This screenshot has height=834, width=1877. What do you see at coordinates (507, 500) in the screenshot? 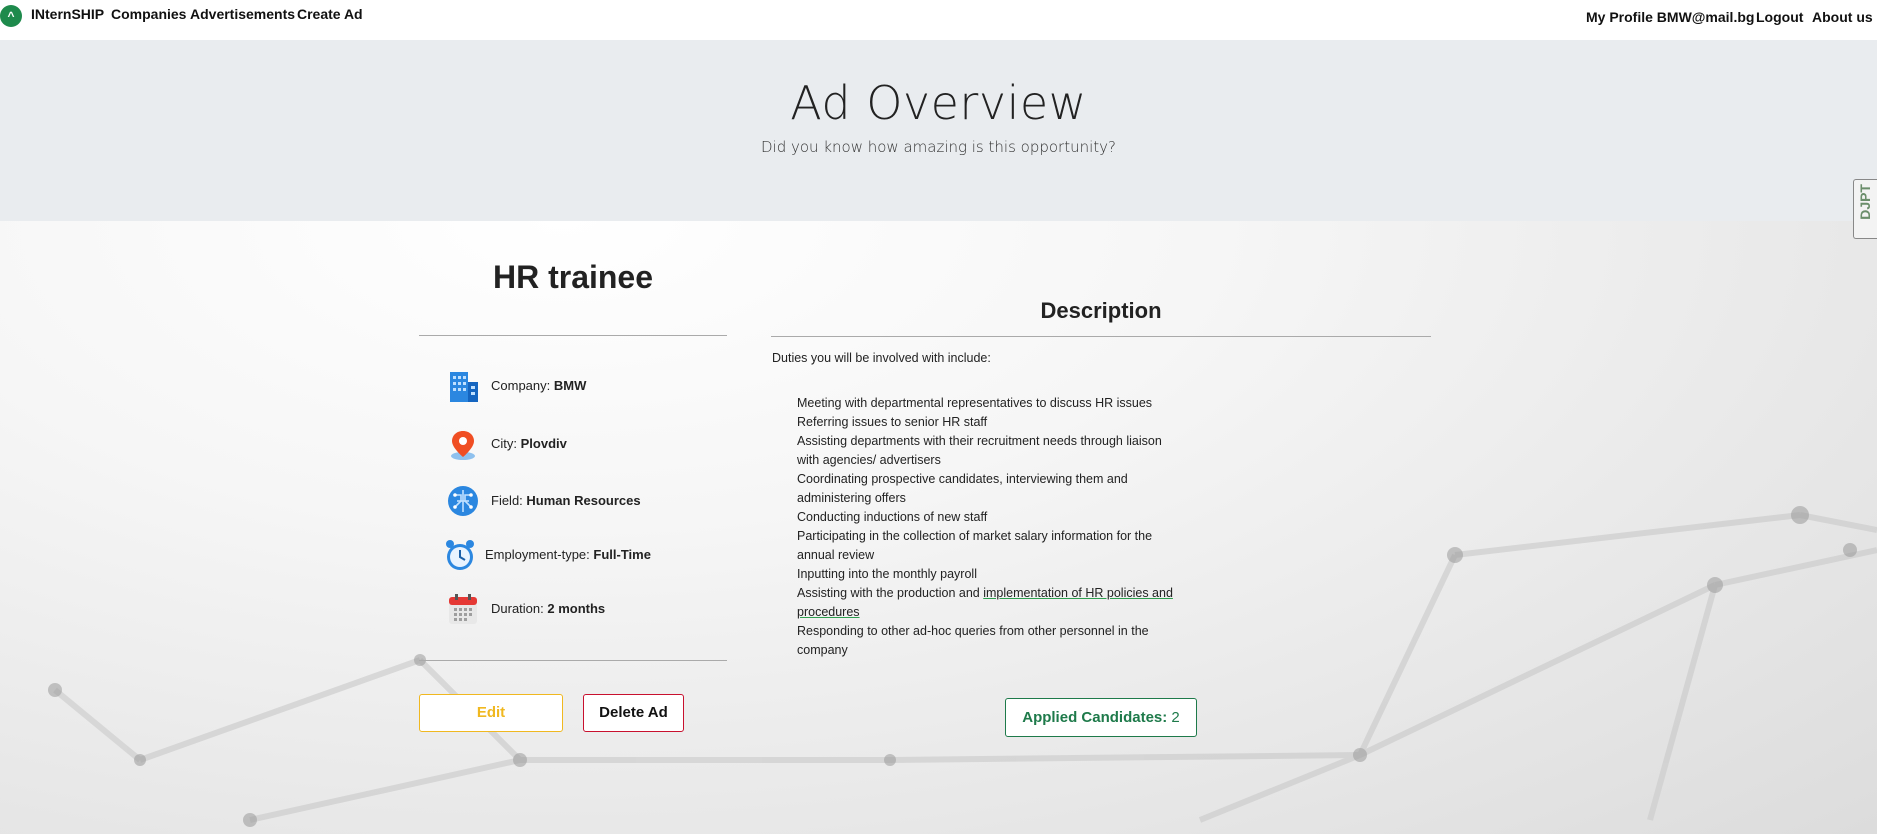
I see `field-label: Field:` at bounding box center [507, 500].